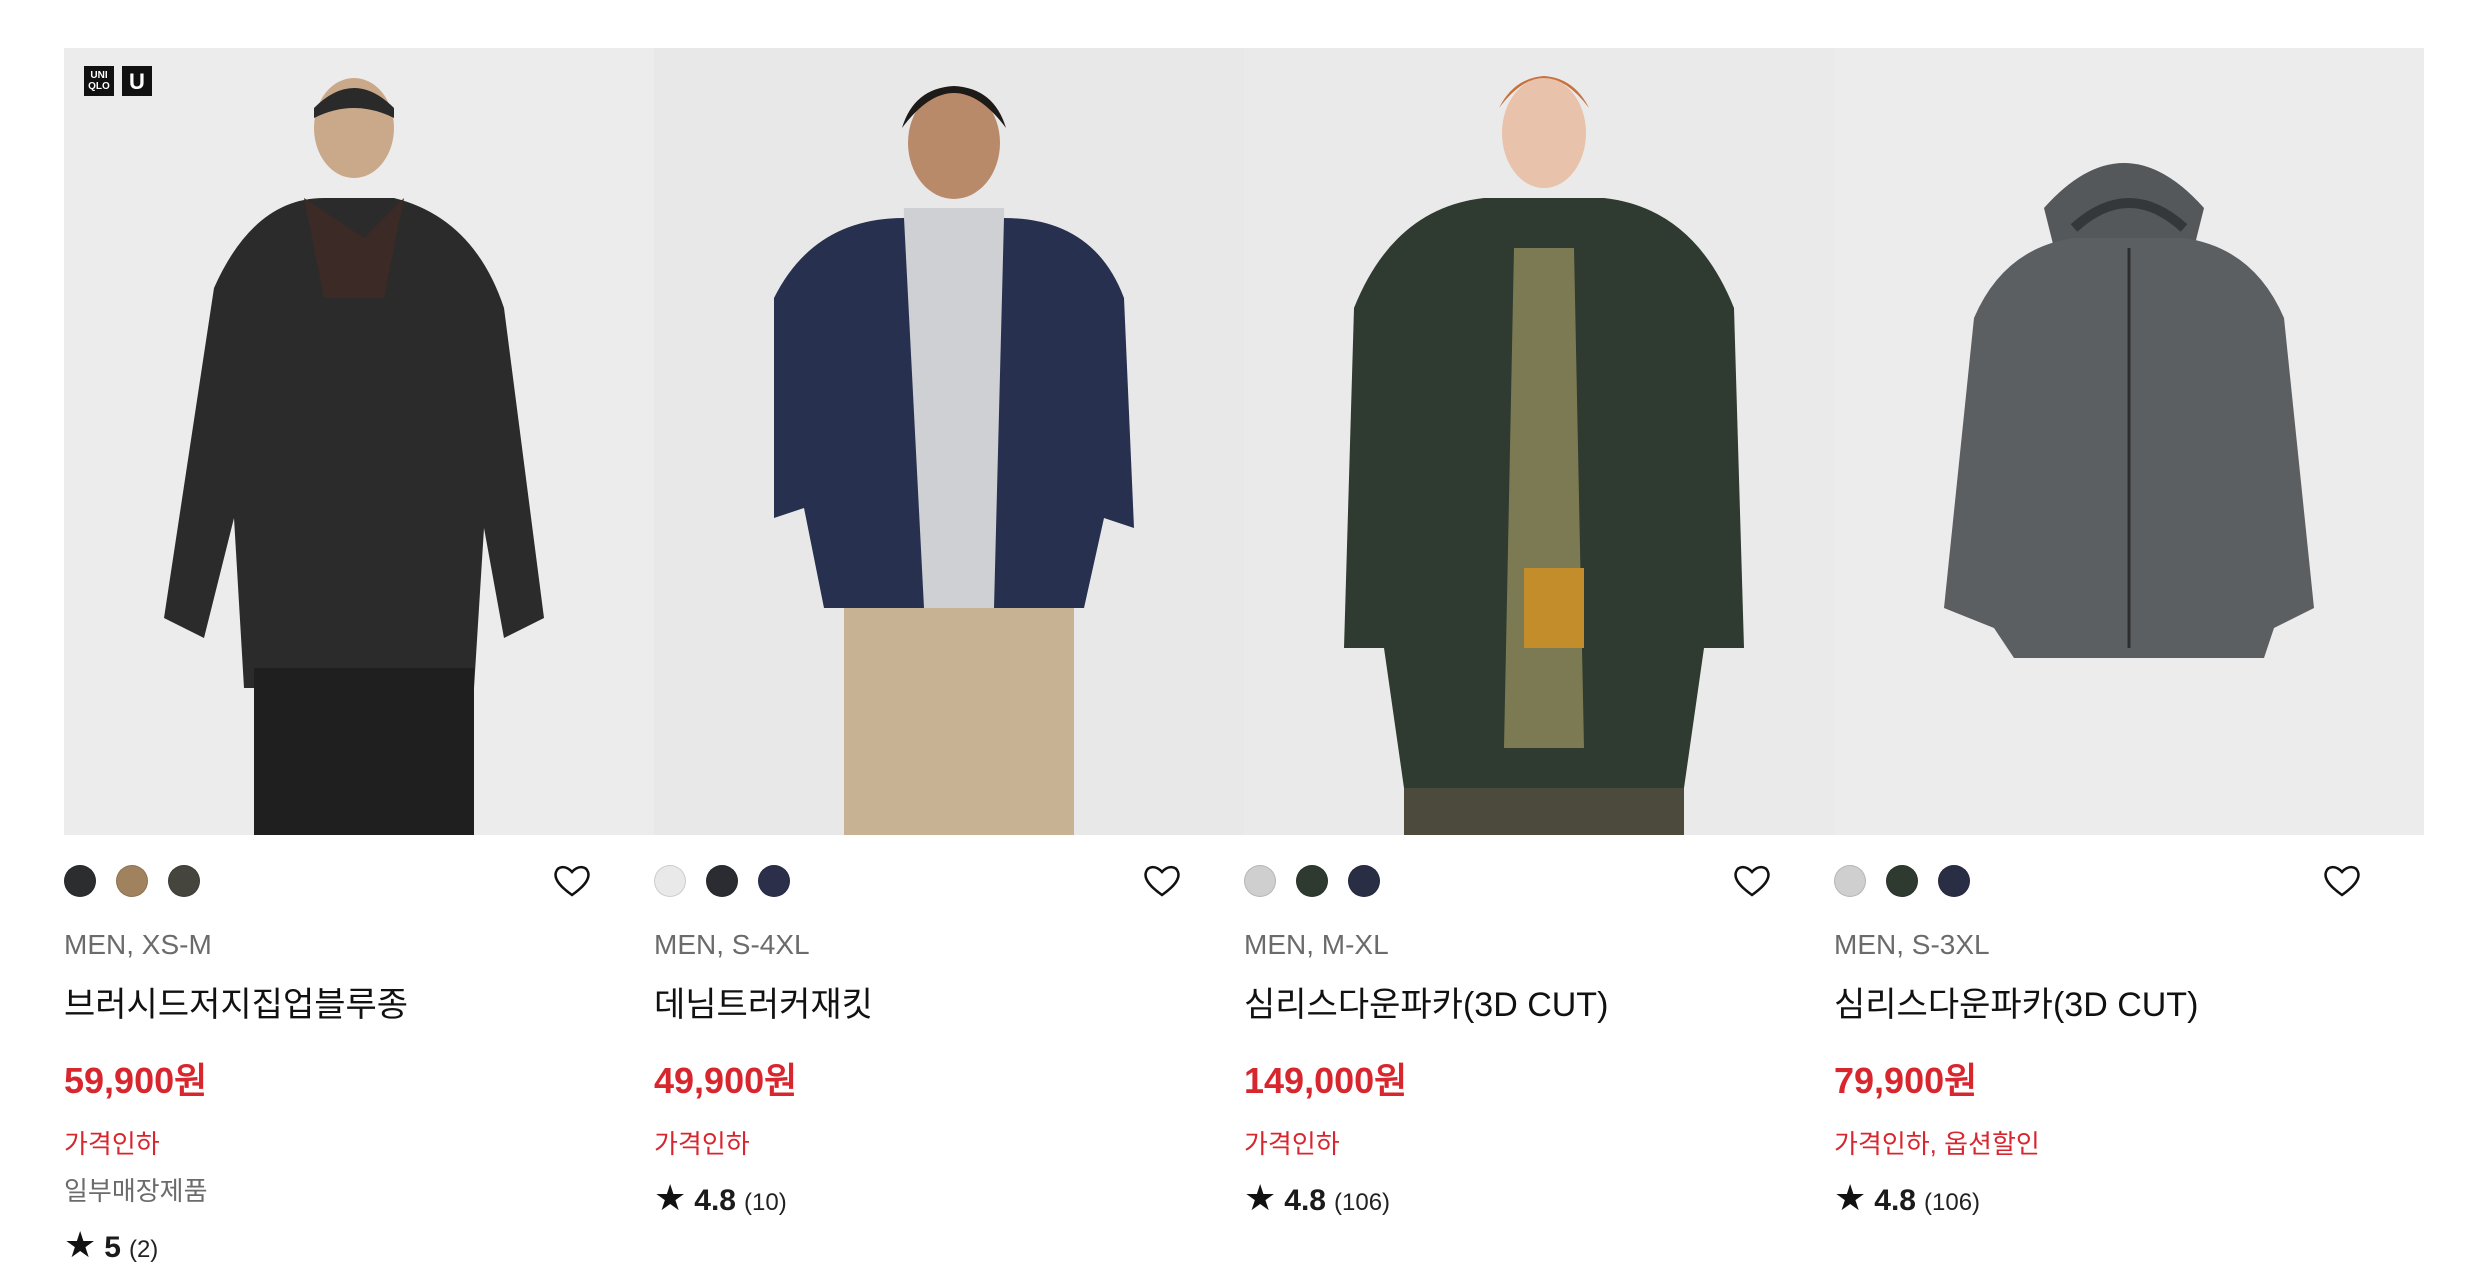 This screenshot has height=1266, width=2482. What do you see at coordinates (1326, 1080) in the screenshot?
I see `product-price: 149,000원` at bounding box center [1326, 1080].